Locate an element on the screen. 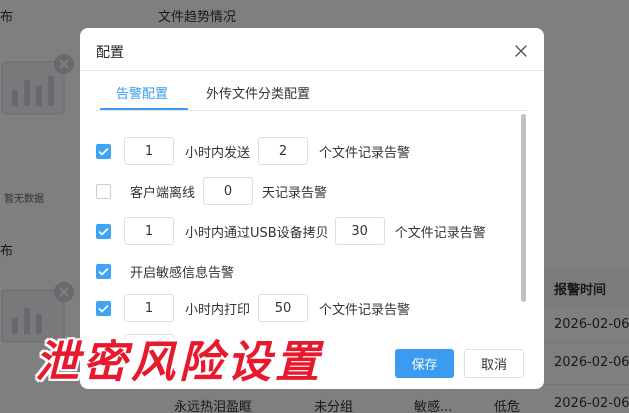 This screenshot has width=629, height=413. tab-outgoing-file-classification: 外传文件分类配置 is located at coordinates (258, 92).